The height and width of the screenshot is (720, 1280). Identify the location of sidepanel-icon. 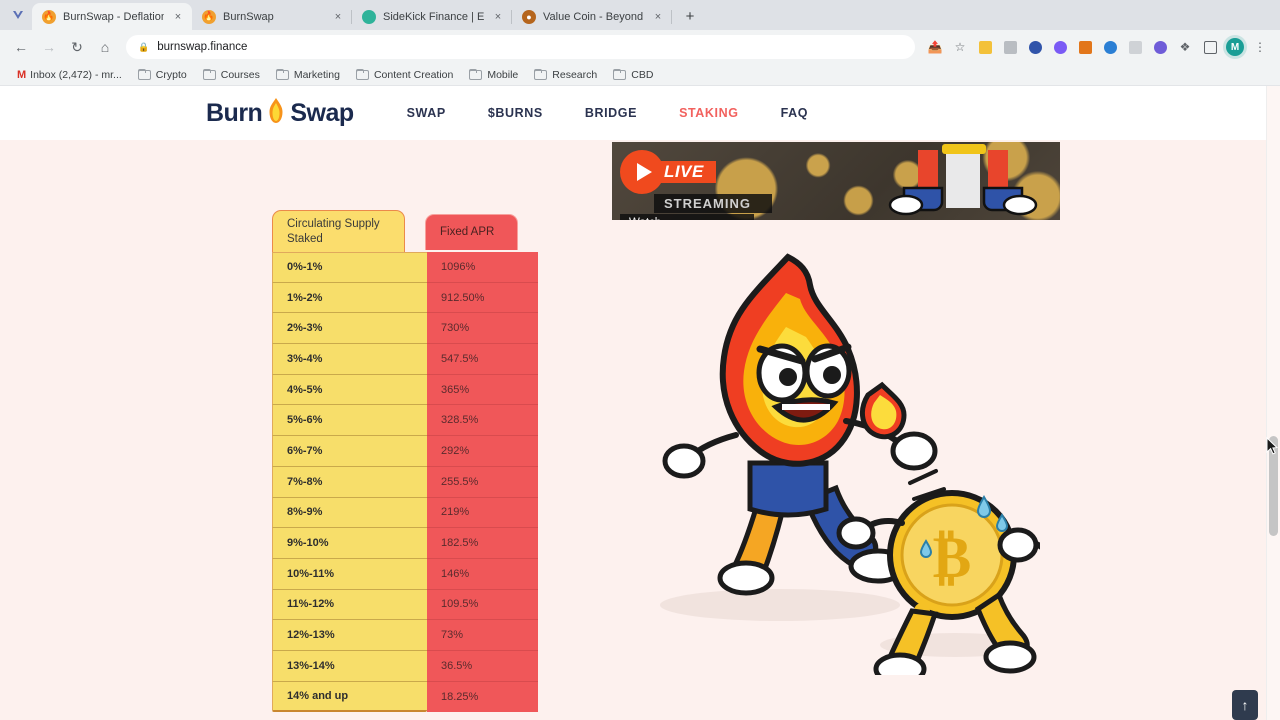
(1210, 47).